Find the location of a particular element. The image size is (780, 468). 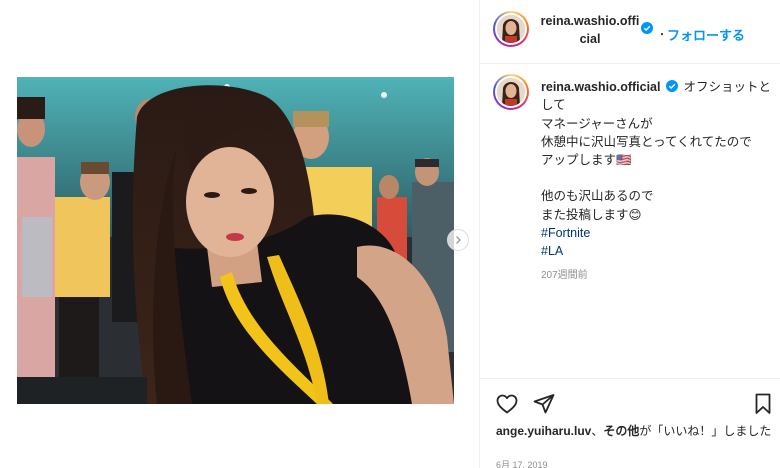

heart-icon is located at coordinates (507, 404).